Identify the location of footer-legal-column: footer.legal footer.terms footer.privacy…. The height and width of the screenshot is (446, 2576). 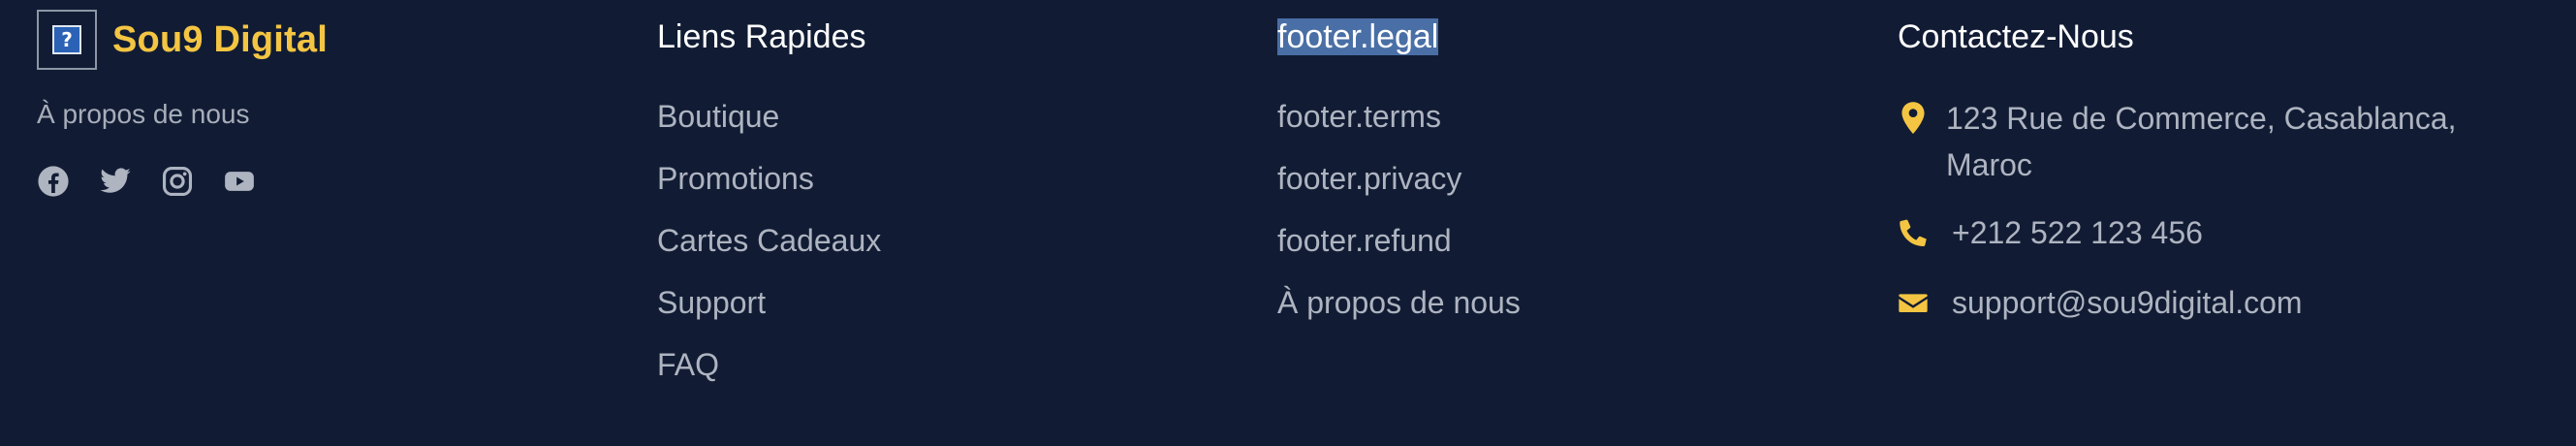
(1399, 172).